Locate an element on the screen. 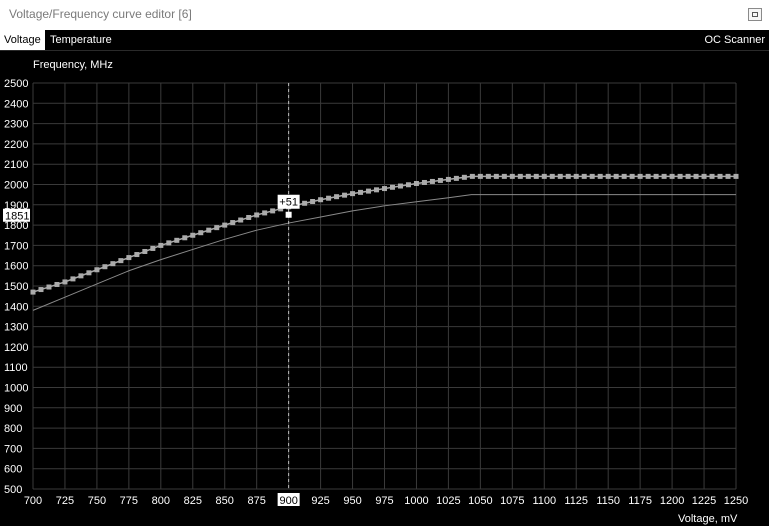  x-tick-label: 1025 is located at coordinates (448, 501).